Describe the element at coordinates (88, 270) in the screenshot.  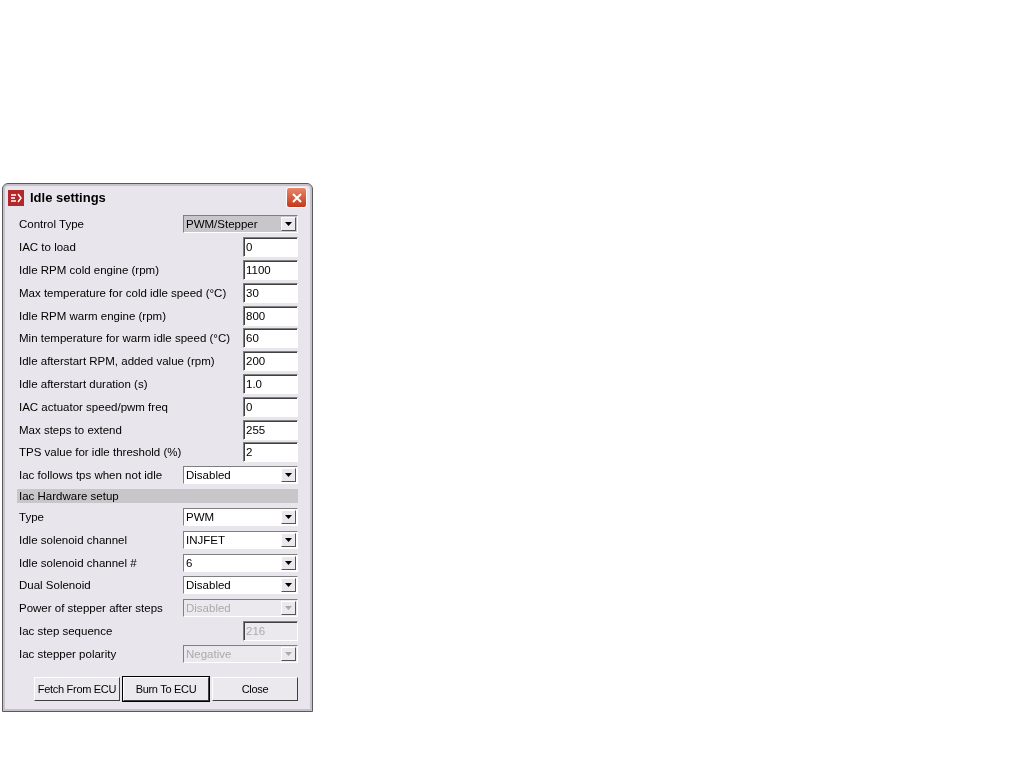
I see `field-label: Idle RPM cold engine (rpm)` at that location.